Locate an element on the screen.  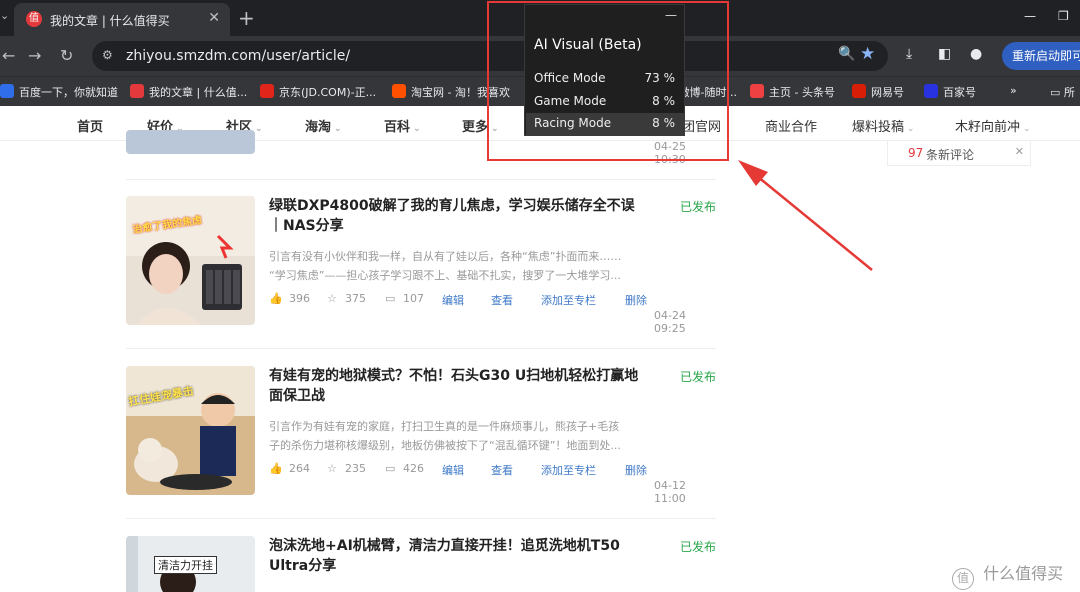
watermark-text: 什么值得买 is located at coordinates (1023, 573).